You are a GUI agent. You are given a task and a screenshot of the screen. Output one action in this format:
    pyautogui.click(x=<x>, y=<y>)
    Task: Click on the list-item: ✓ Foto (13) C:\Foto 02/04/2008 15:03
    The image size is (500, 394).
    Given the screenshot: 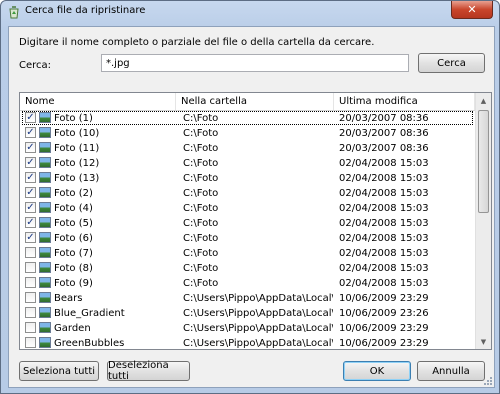 What is the action you would take?
    pyautogui.click(x=247, y=178)
    